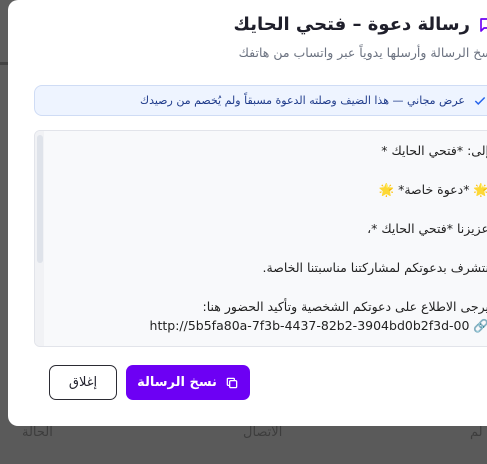 This screenshot has height=464, width=487. I want to click on message-icon, so click(483, 24).